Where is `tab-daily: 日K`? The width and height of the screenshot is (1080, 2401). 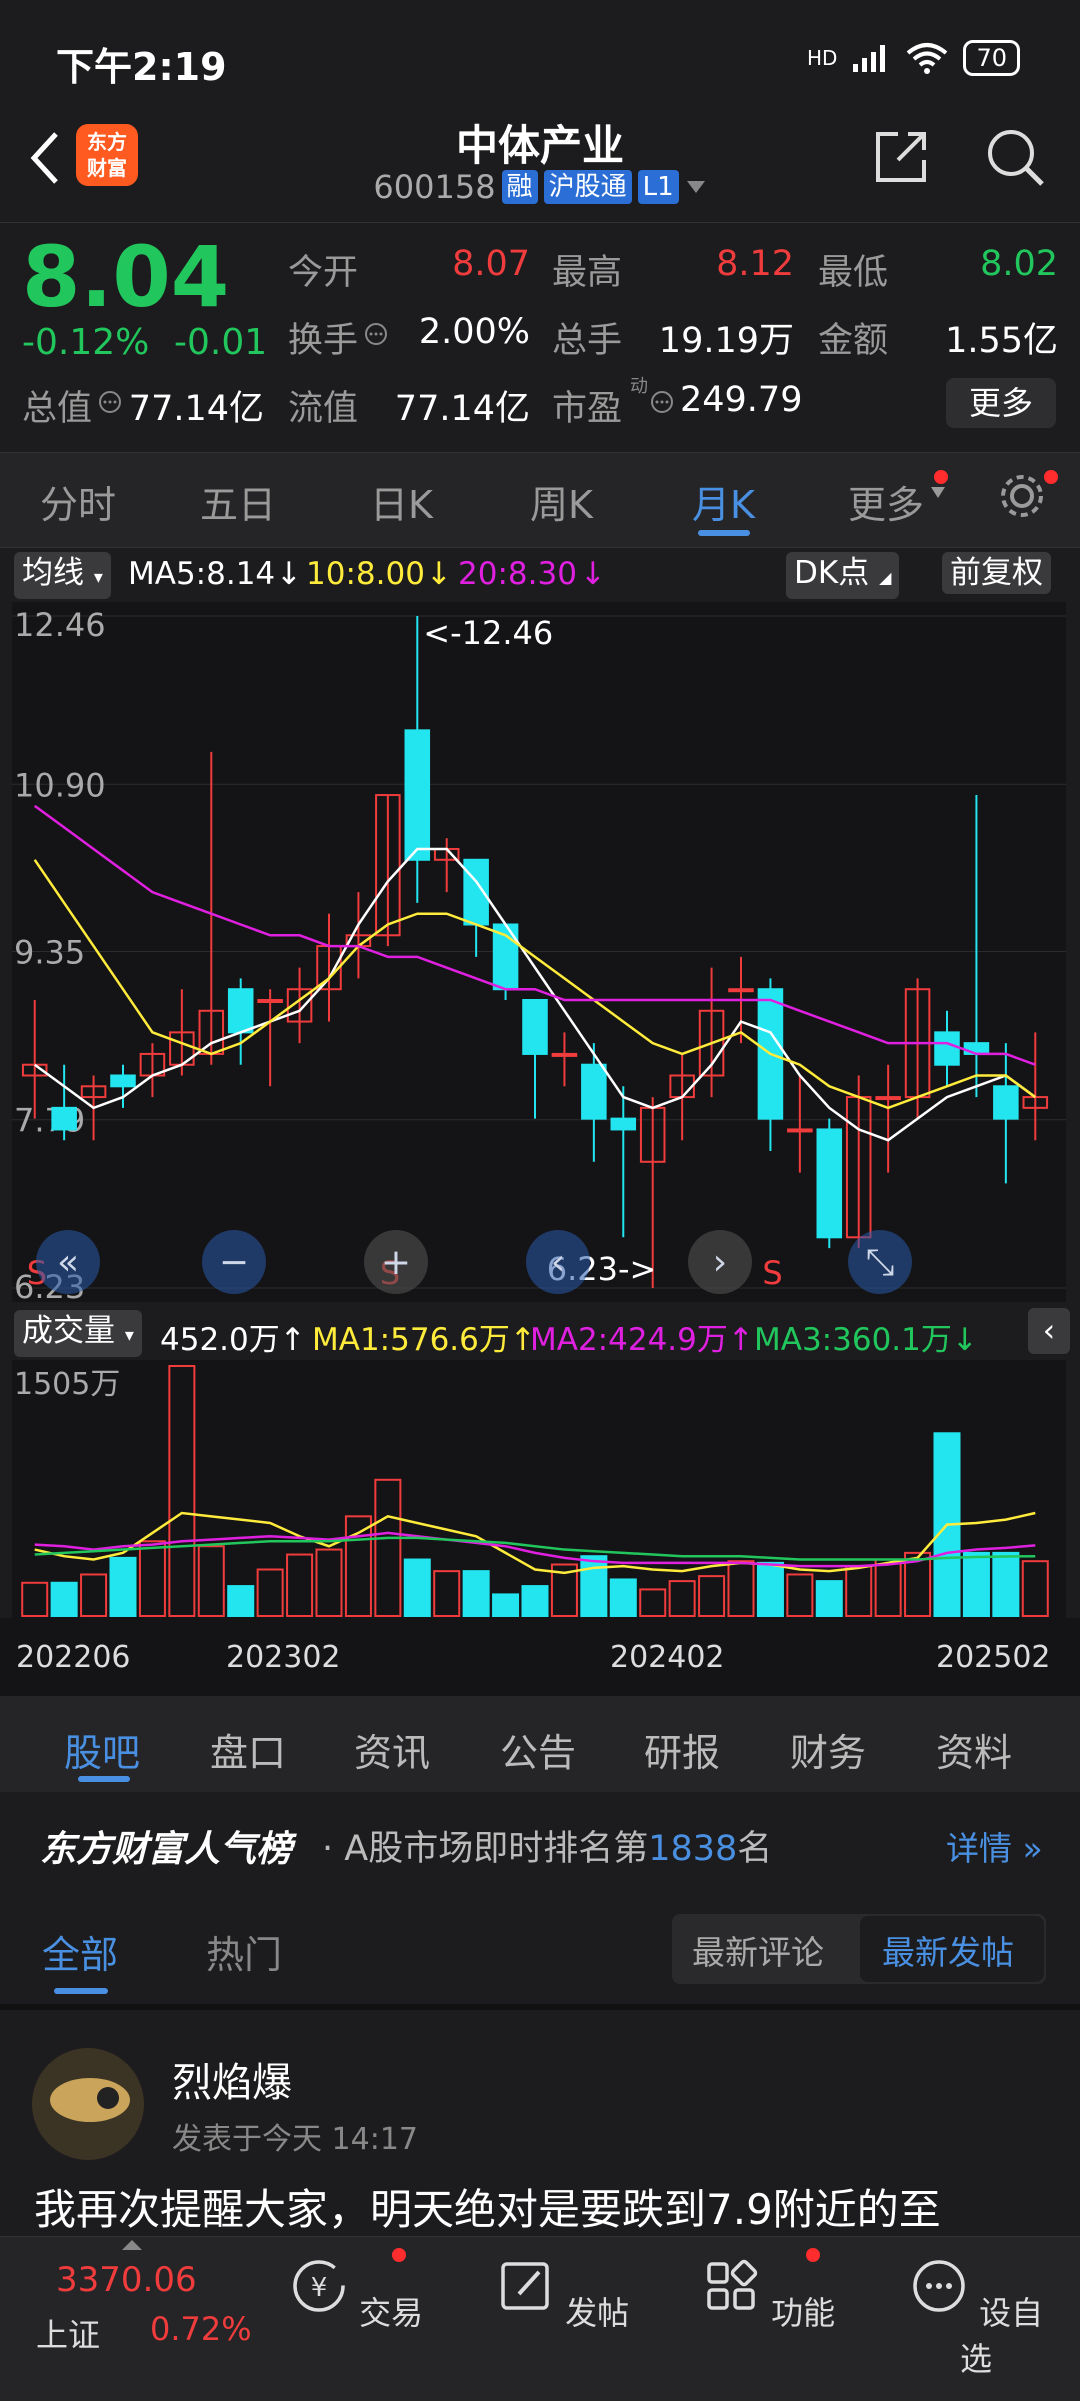
tab-daily: 日K is located at coordinates (401, 501).